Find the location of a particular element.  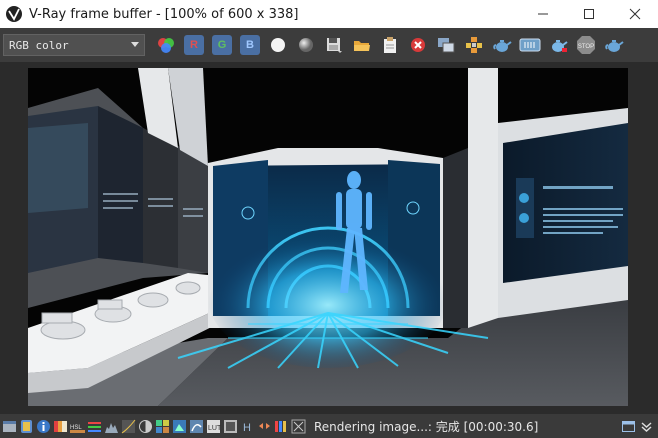

lens-effects-icon is located at coordinates (196, 426).